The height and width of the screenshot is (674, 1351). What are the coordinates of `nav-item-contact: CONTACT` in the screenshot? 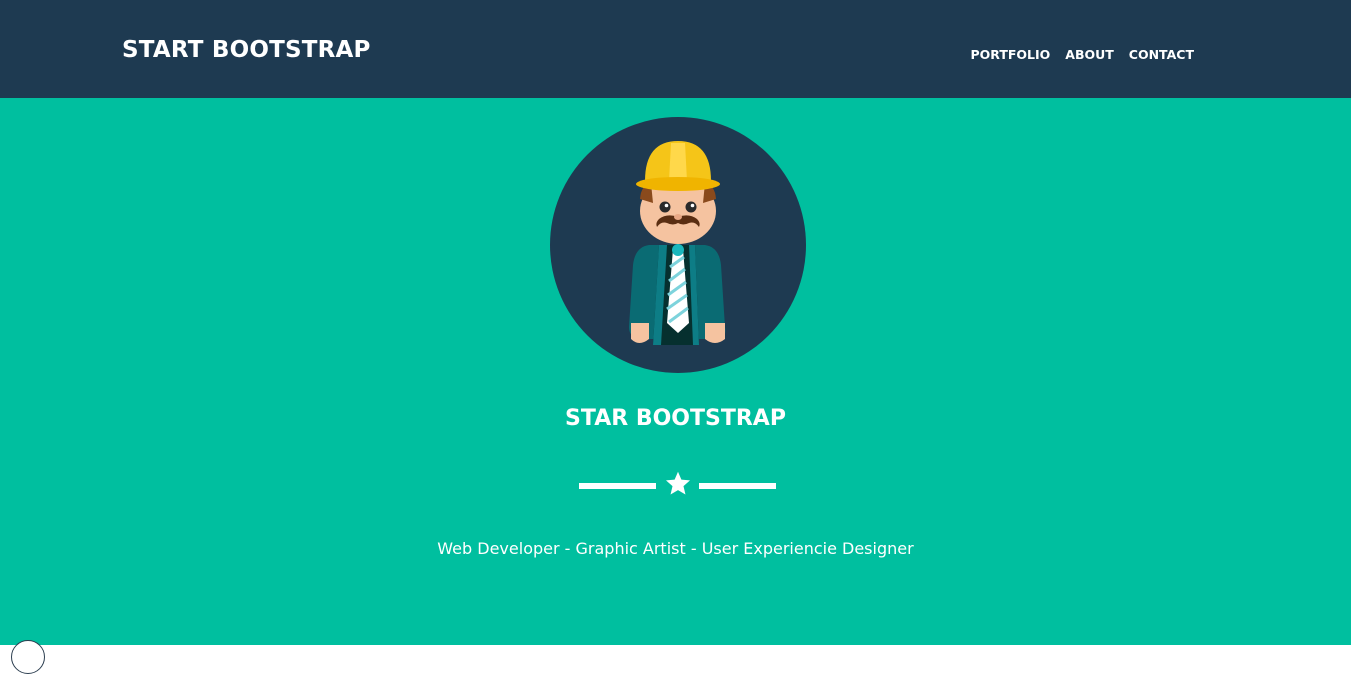 It's located at (1161, 54).